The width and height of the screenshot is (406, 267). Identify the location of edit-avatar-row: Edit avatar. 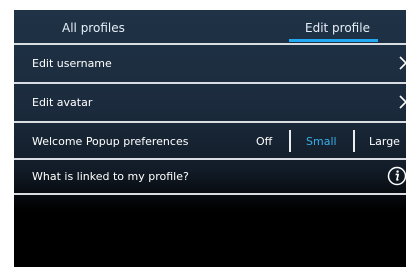
(210, 102).